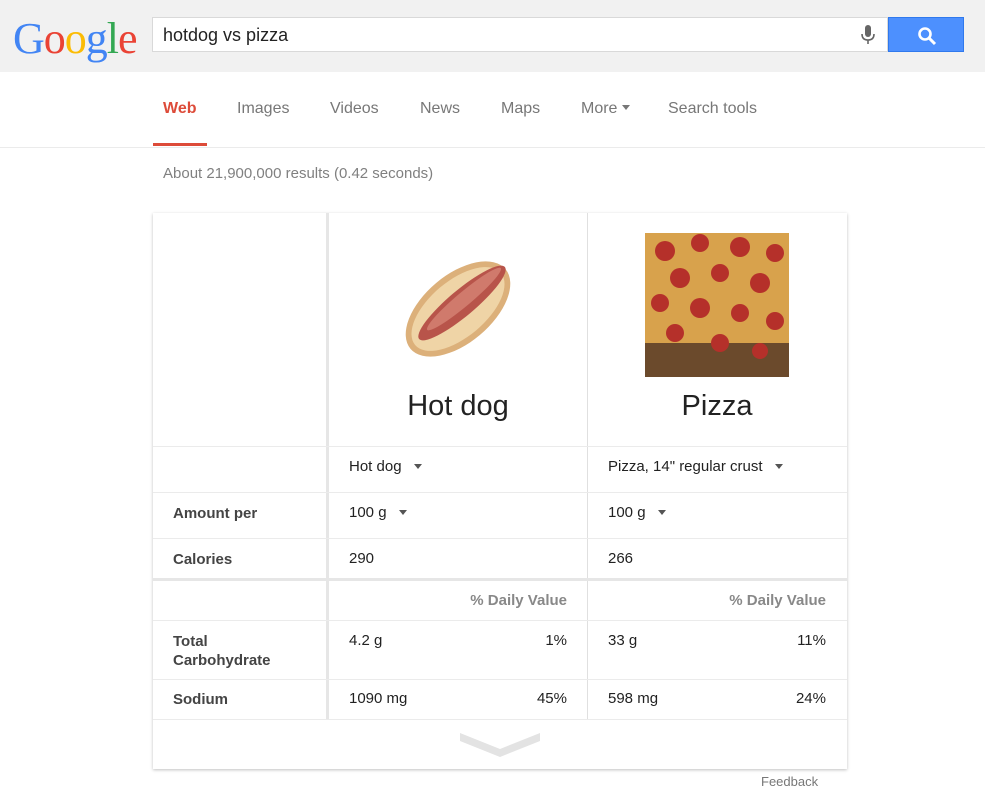  I want to click on tab-more-label: More, so click(599, 108).